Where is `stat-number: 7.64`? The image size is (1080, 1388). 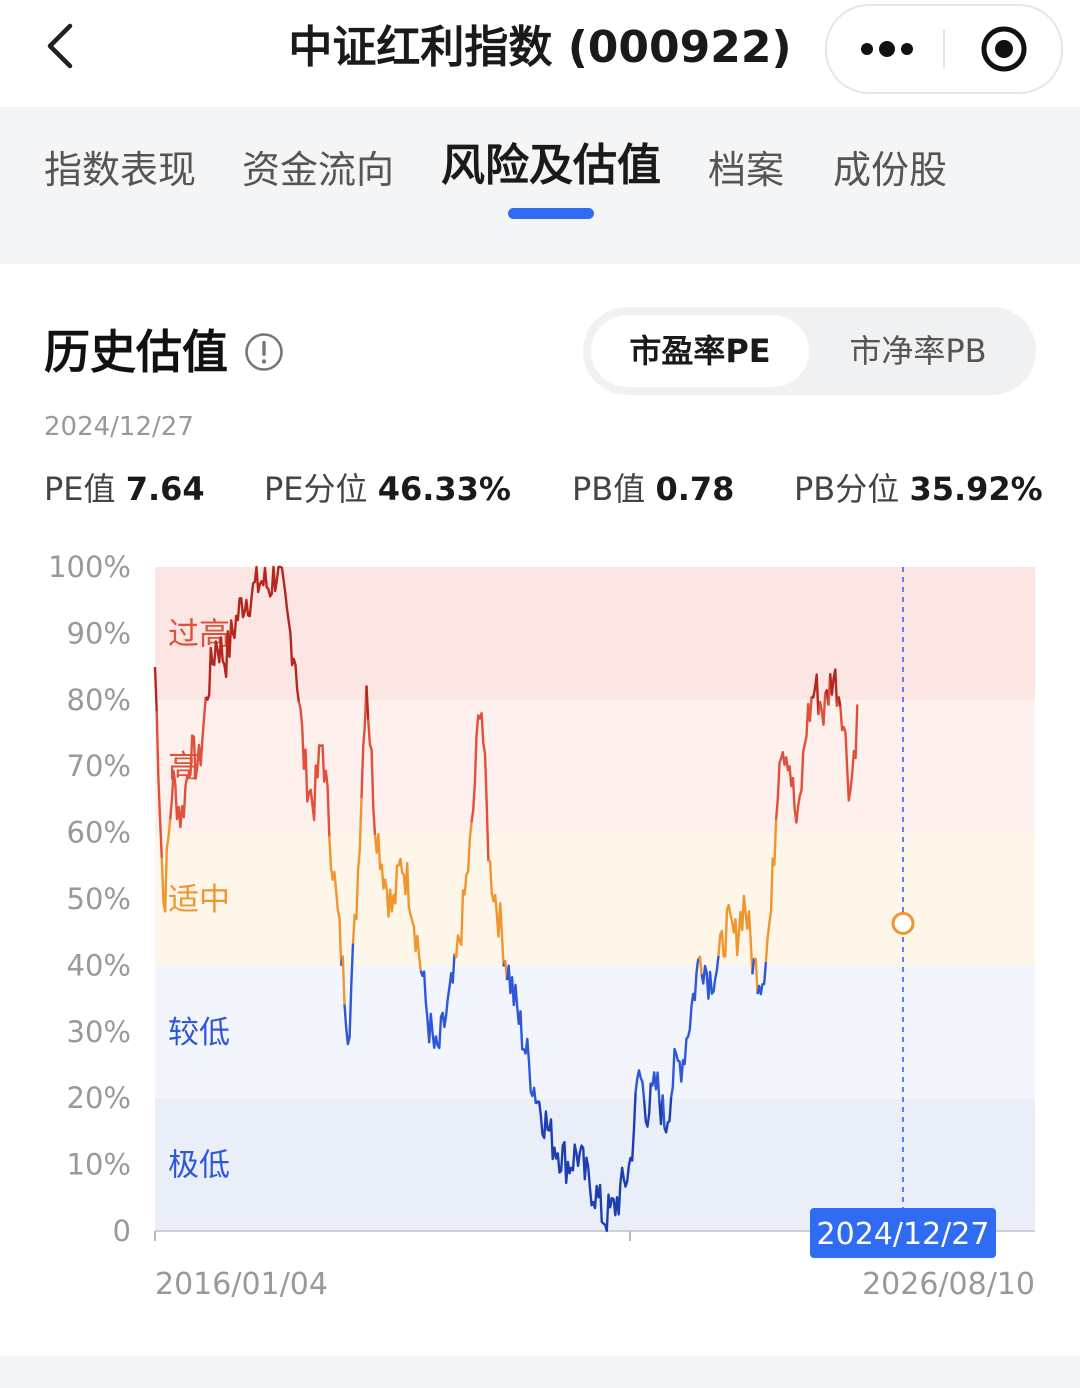 stat-number: 7.64 is located at coordinates (165, 489).